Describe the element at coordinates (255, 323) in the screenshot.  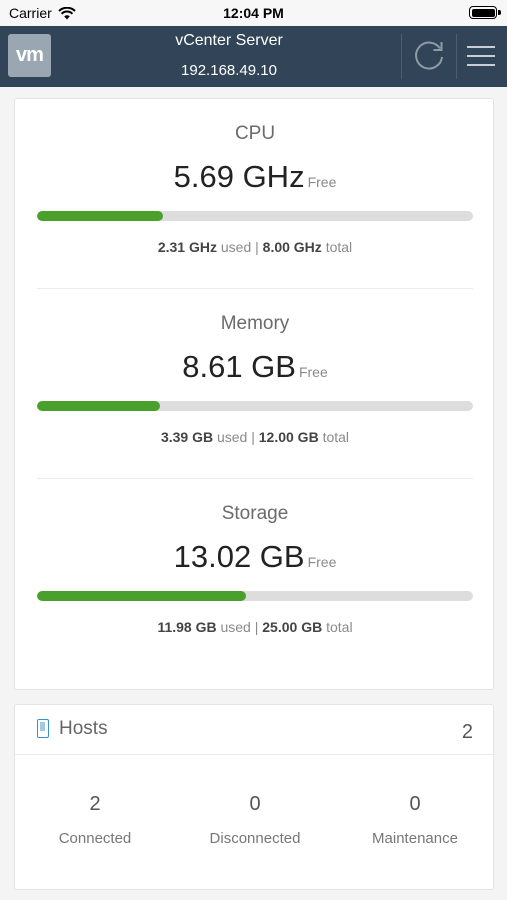
I see `resource-name: Memory` at that location.